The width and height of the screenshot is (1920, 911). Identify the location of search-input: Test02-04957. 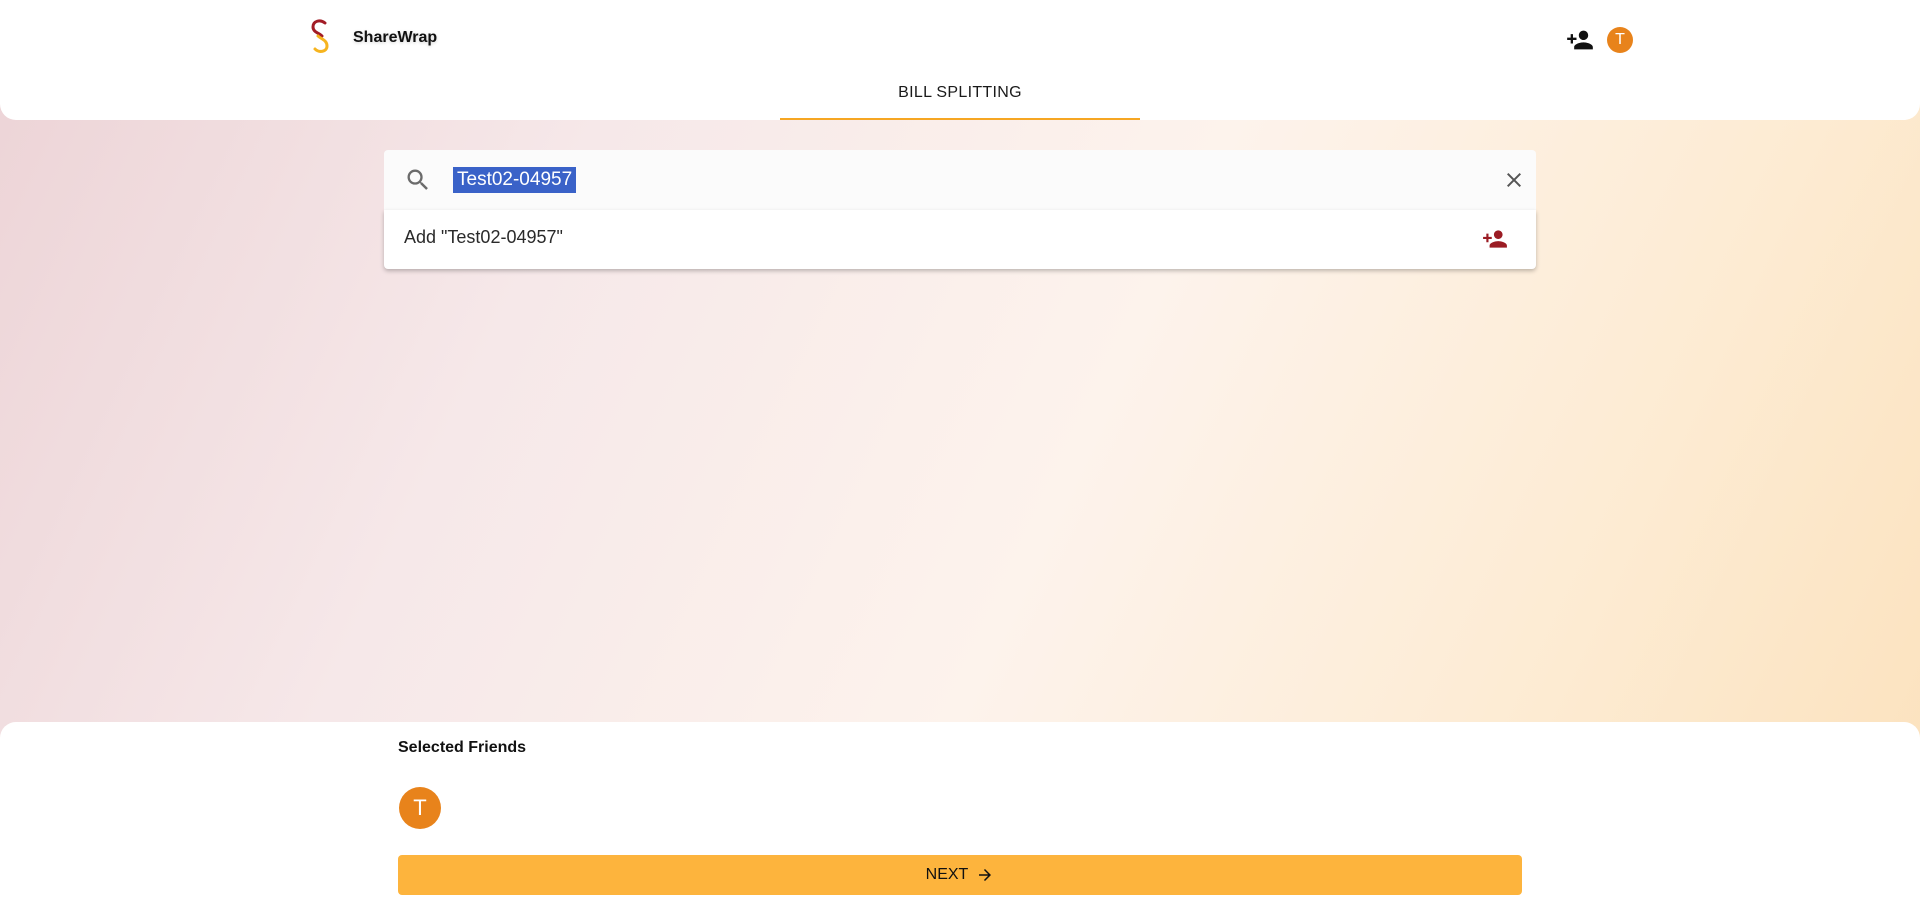
(515, 180).